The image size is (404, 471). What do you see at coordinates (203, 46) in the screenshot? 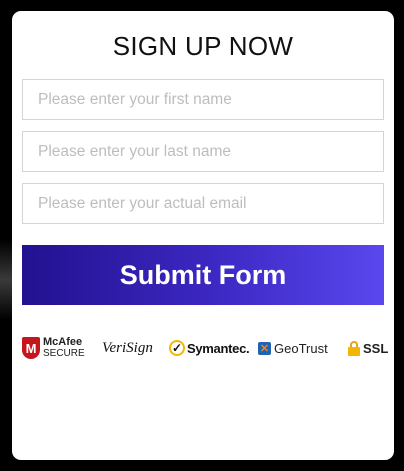
I see `form-title: SIGN UP NOW` at bounding box center [203, 46].